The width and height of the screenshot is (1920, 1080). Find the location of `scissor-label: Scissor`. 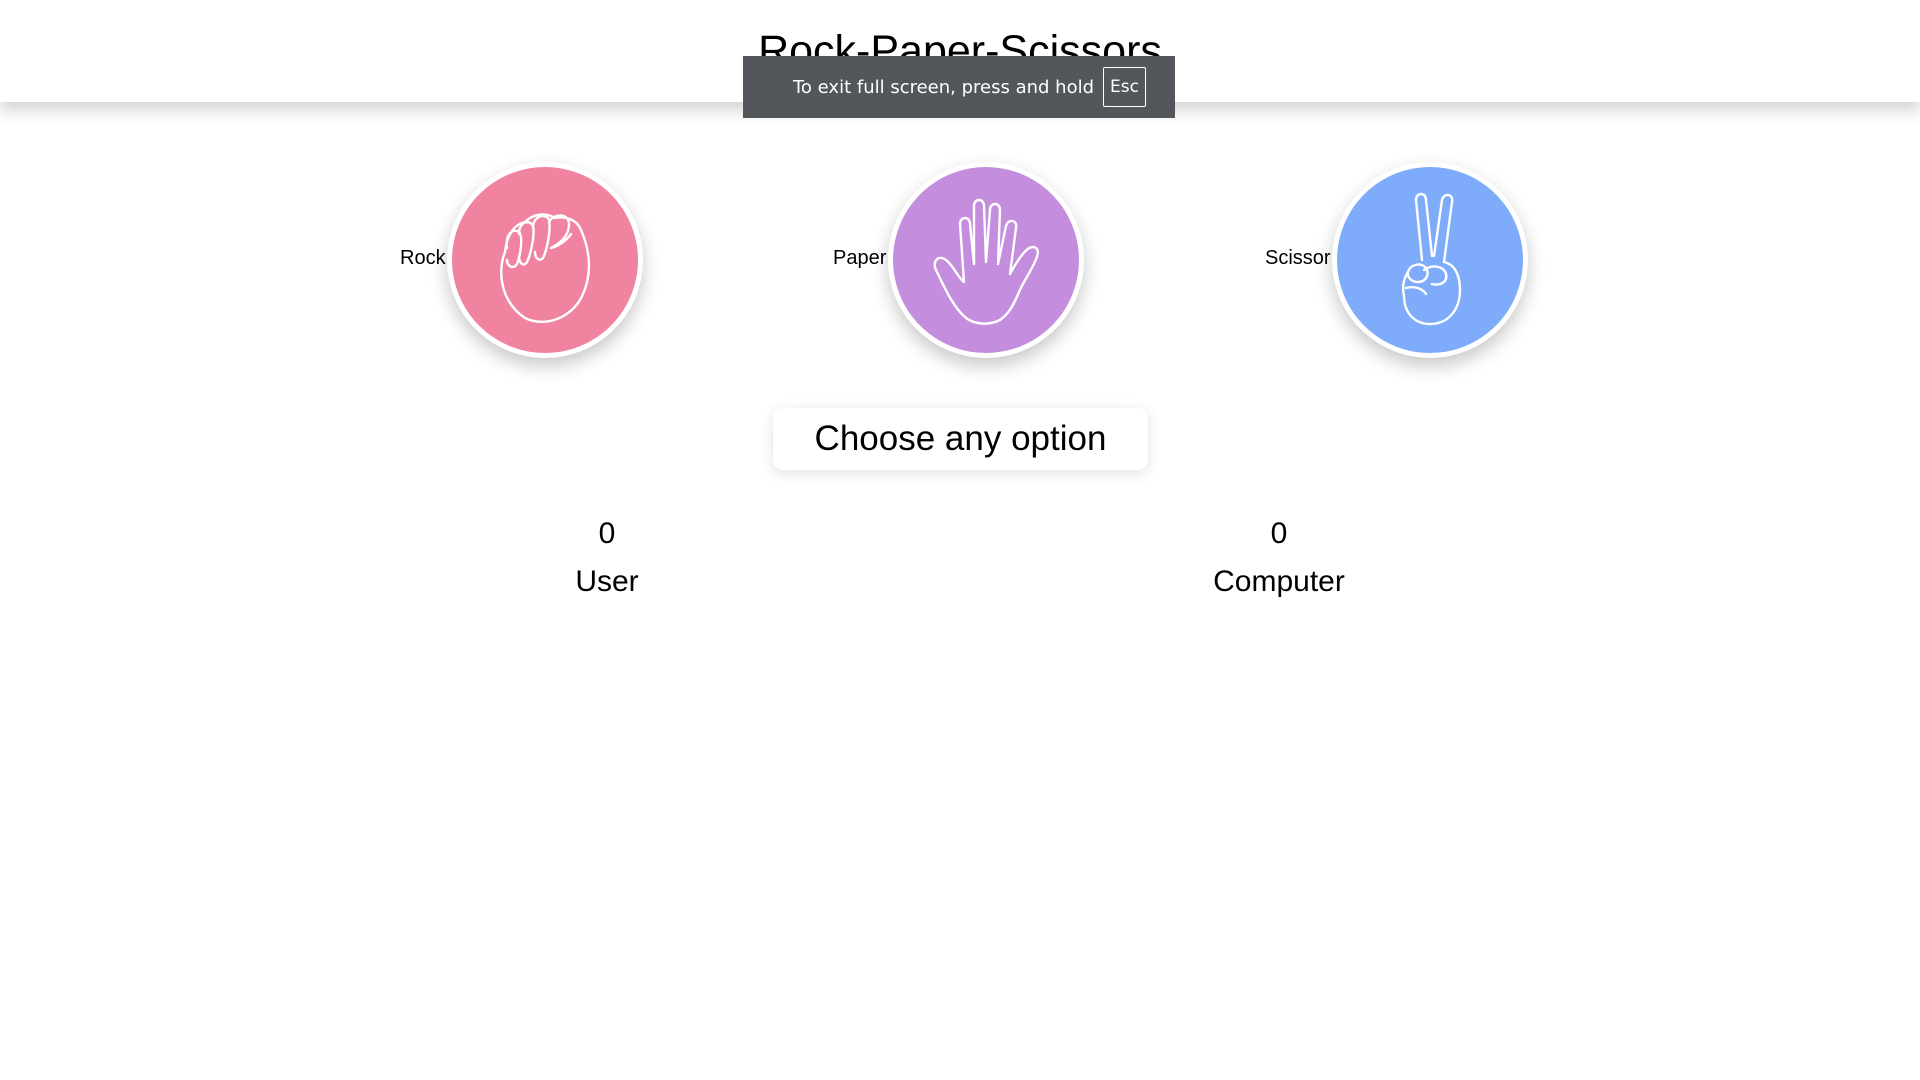

scissor-label: Scissor is located at coordinates (1298, 258).